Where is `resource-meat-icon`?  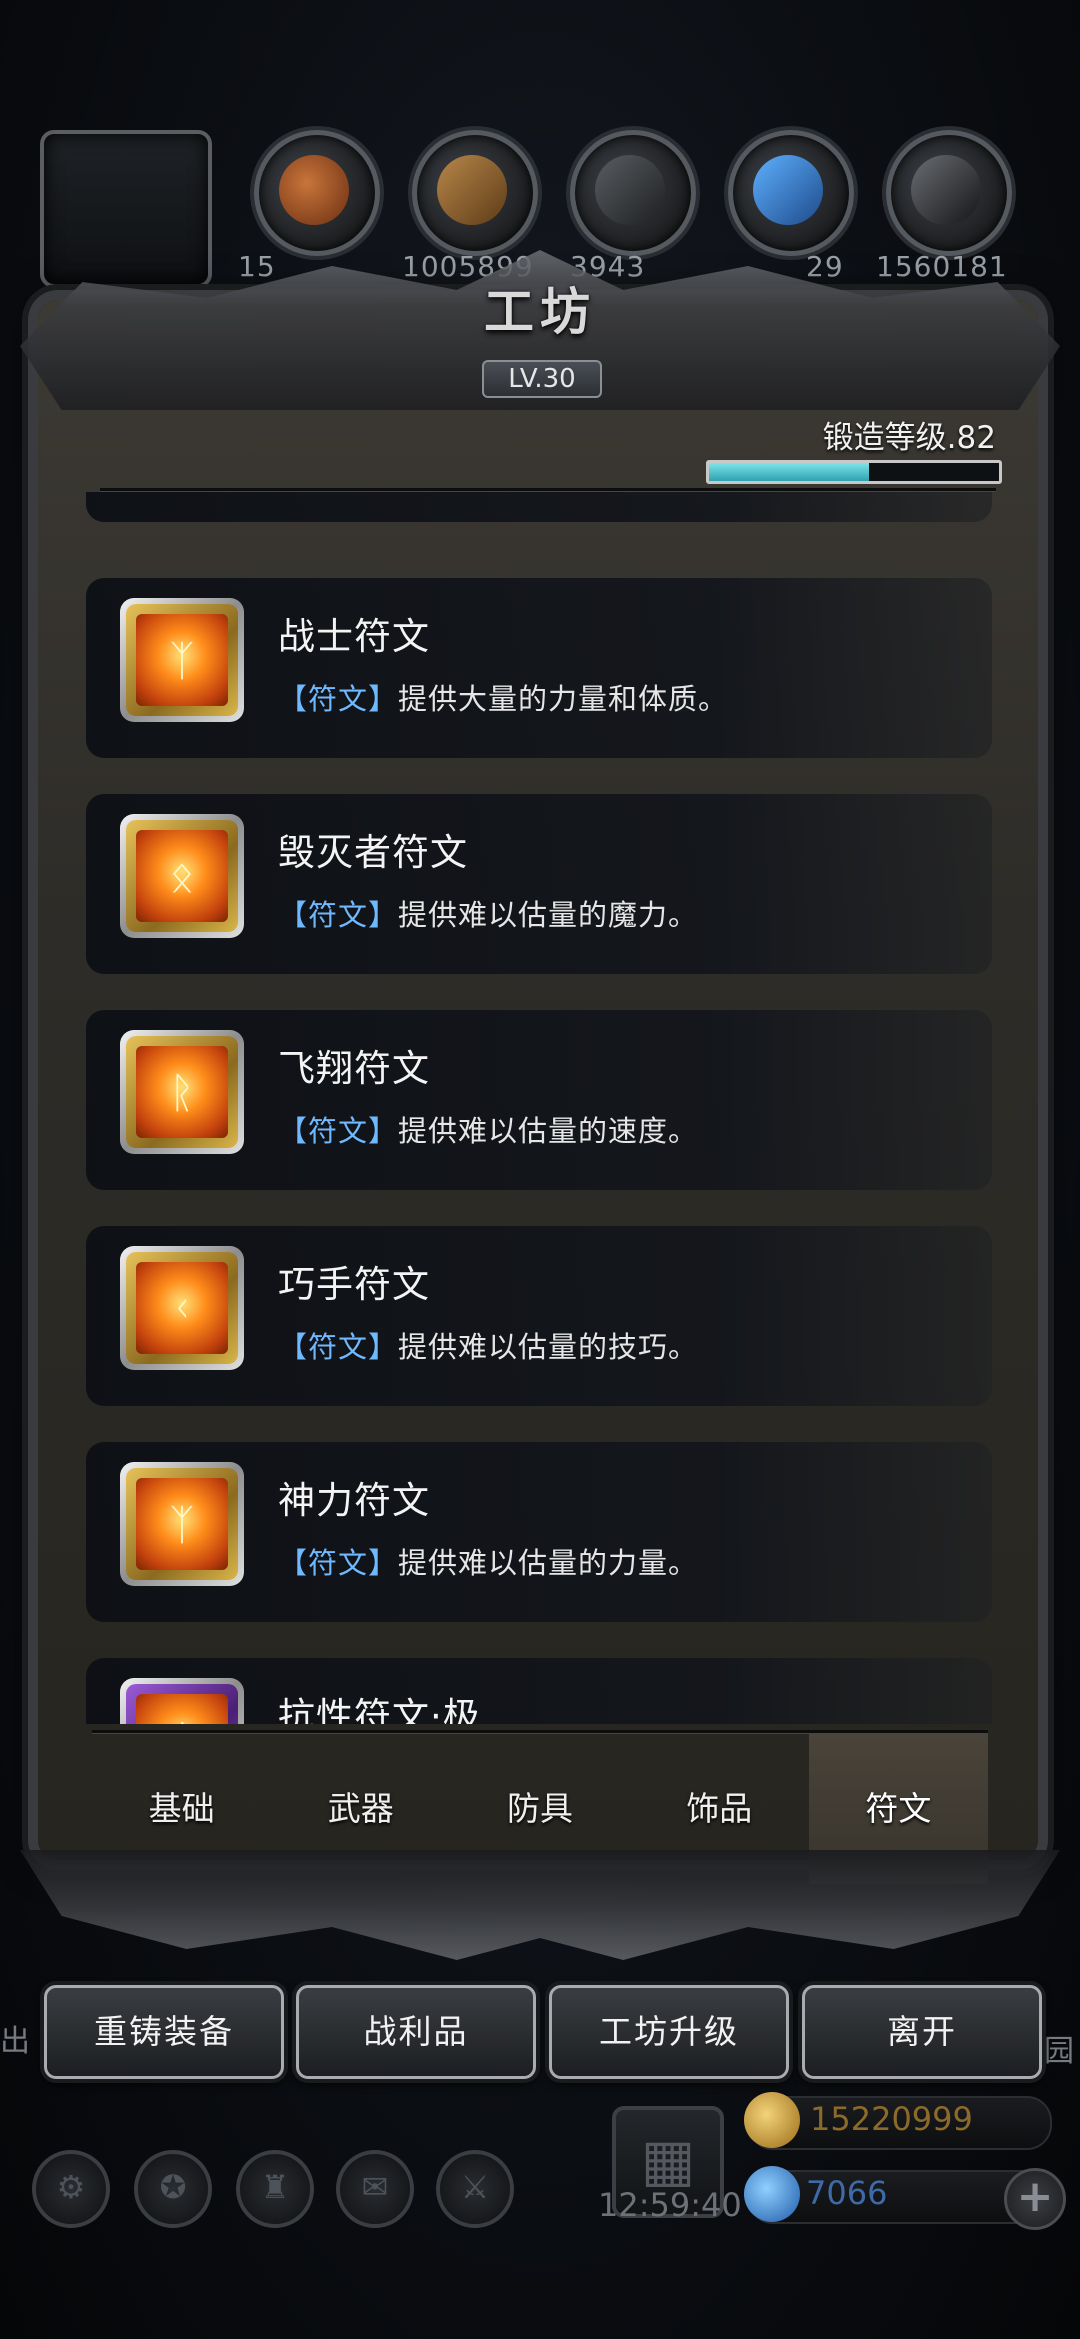 resource-meat-icon is located at coordinates (317, 193).